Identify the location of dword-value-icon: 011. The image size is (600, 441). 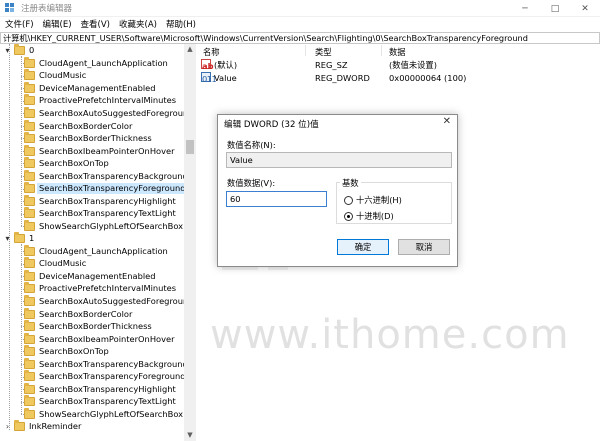
(209, 78).